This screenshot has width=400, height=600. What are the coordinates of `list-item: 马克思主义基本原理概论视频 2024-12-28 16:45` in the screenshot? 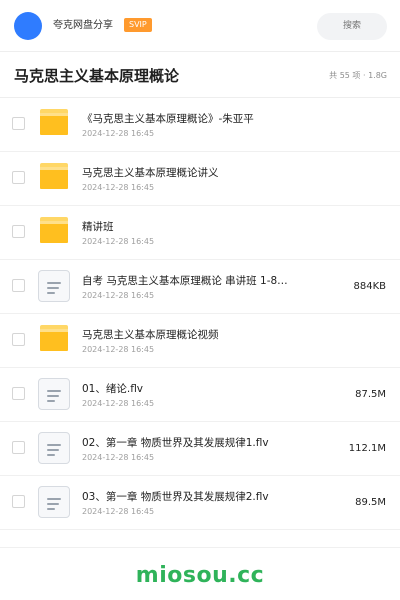 It's located at (200, 341).